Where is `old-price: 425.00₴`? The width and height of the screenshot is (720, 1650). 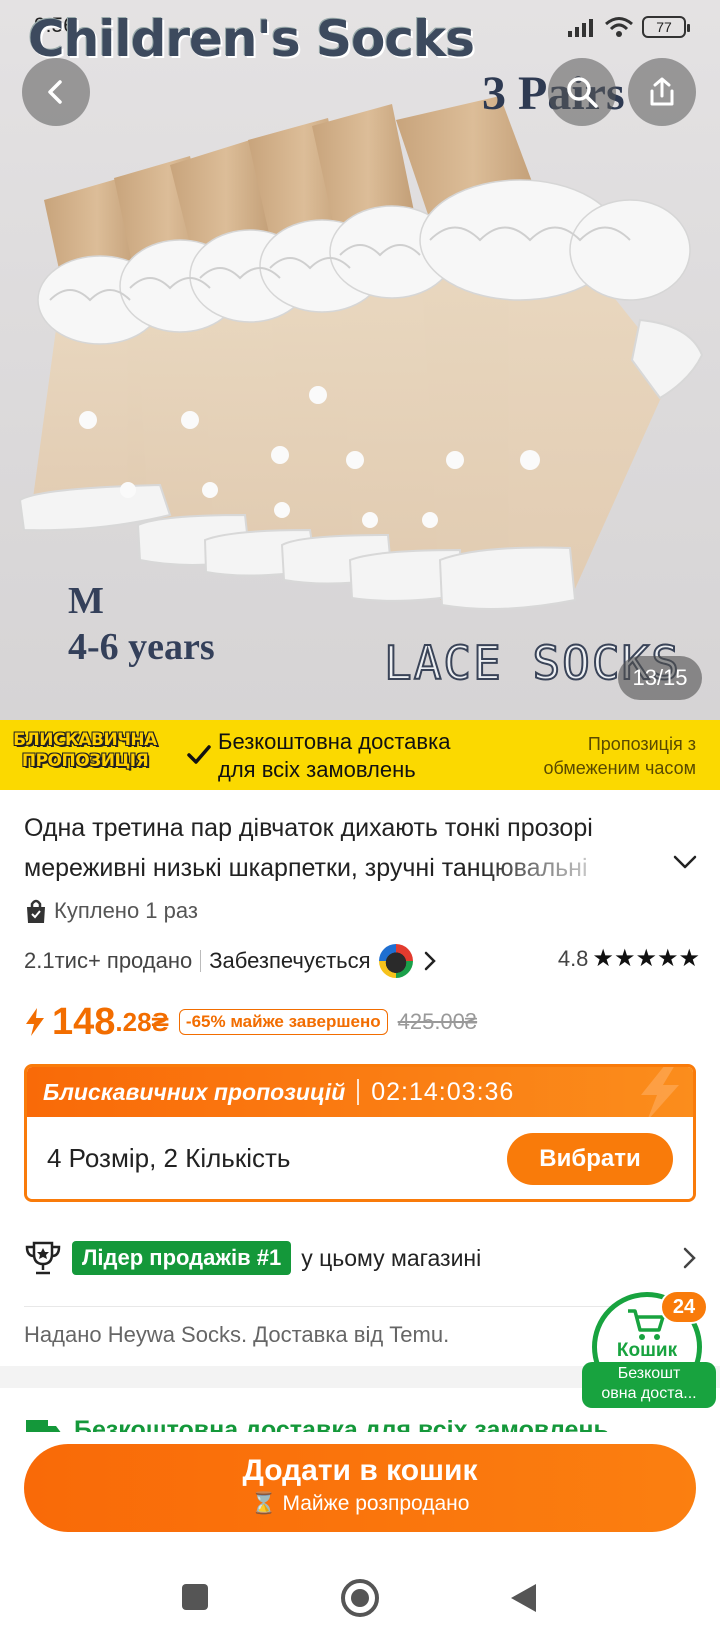 old-price: 425.00₴ is located at coordinates (437, 1021).